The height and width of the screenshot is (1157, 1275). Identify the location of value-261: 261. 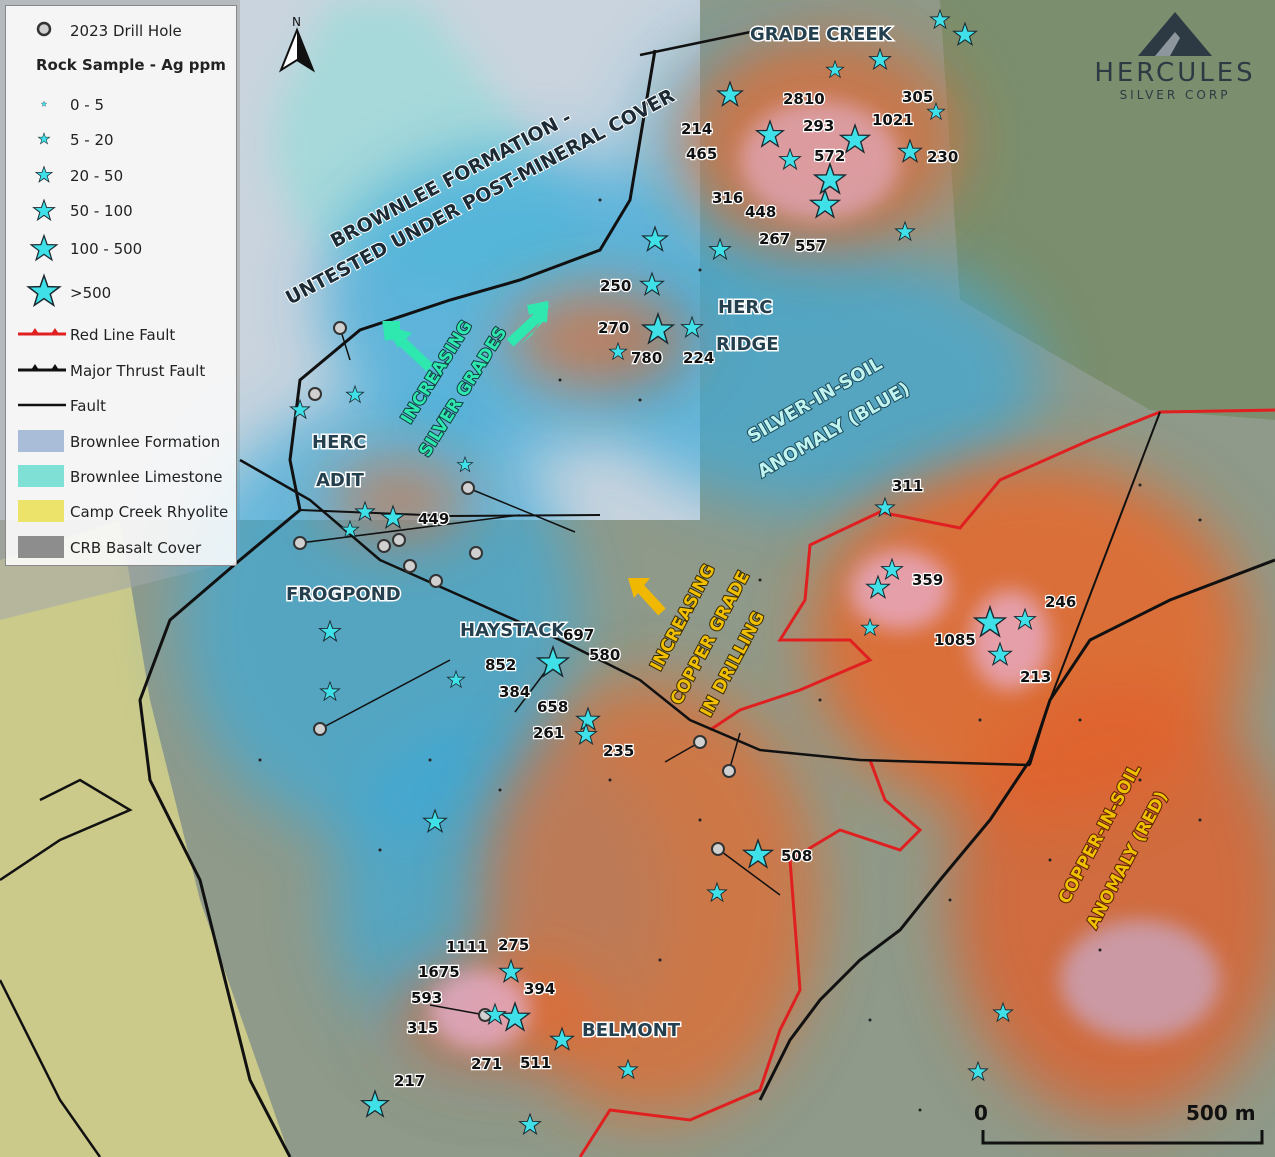
(548, 733).